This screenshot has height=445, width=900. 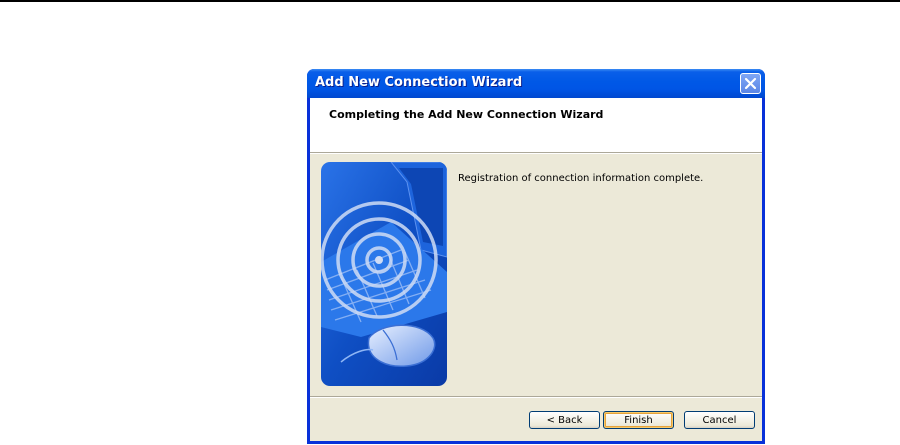 What do you see at coordinates (450, 1) in the screenshot?
I see `page-top-rule` at bounding box center [450, 1].